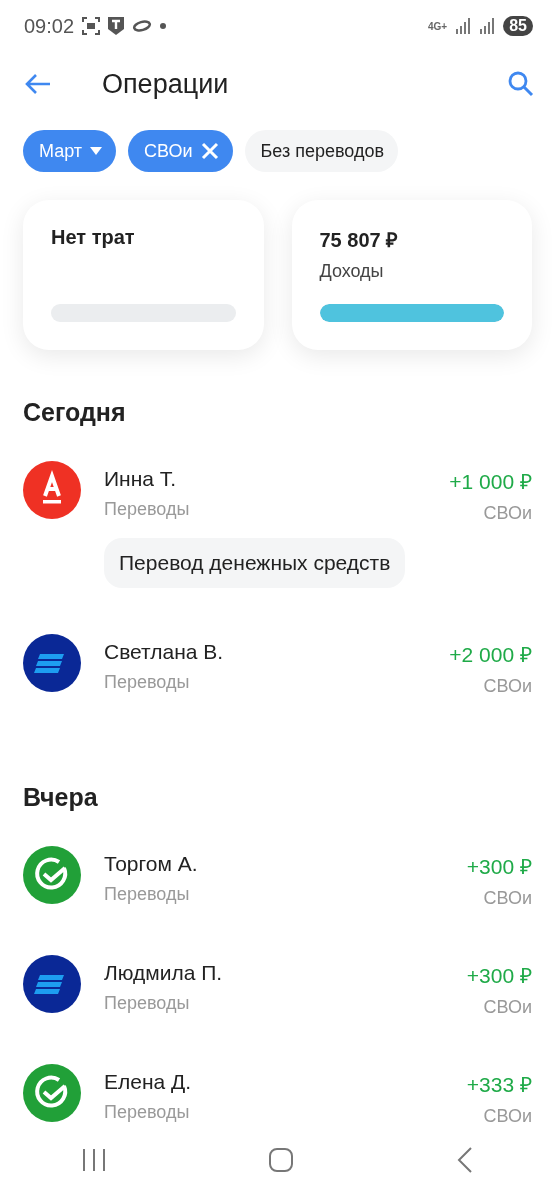  What do you see at coordinates (521, 84) in the screenshot?
I see `search-button` at bounding box center [521, 84].